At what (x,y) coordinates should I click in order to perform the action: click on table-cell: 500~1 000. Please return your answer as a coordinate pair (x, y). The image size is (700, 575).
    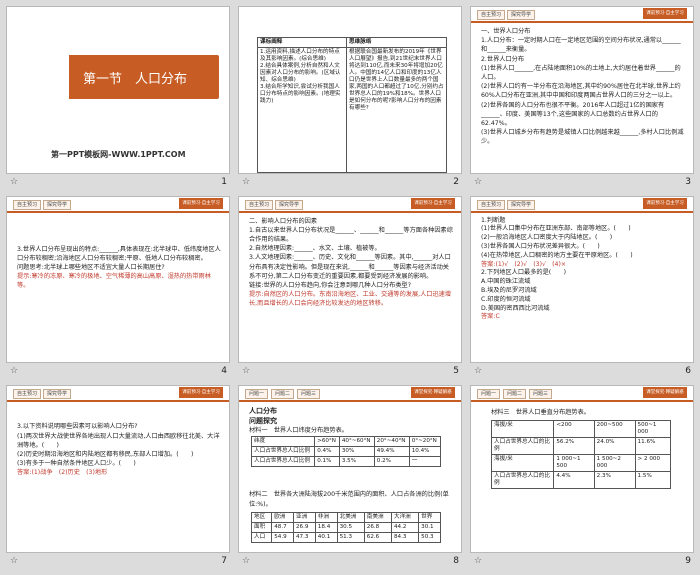
    Looking at the image, I should click on (653, 429).